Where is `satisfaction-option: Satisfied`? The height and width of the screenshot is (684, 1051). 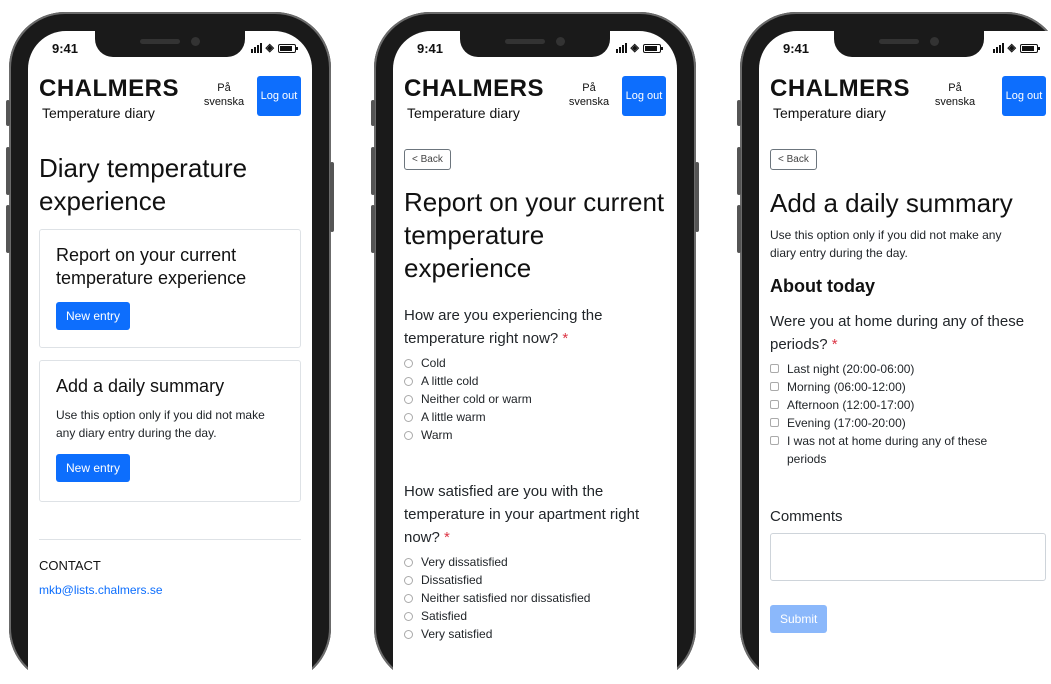 satisfaction-option: Satisfied is located at coordinates (535, 616).